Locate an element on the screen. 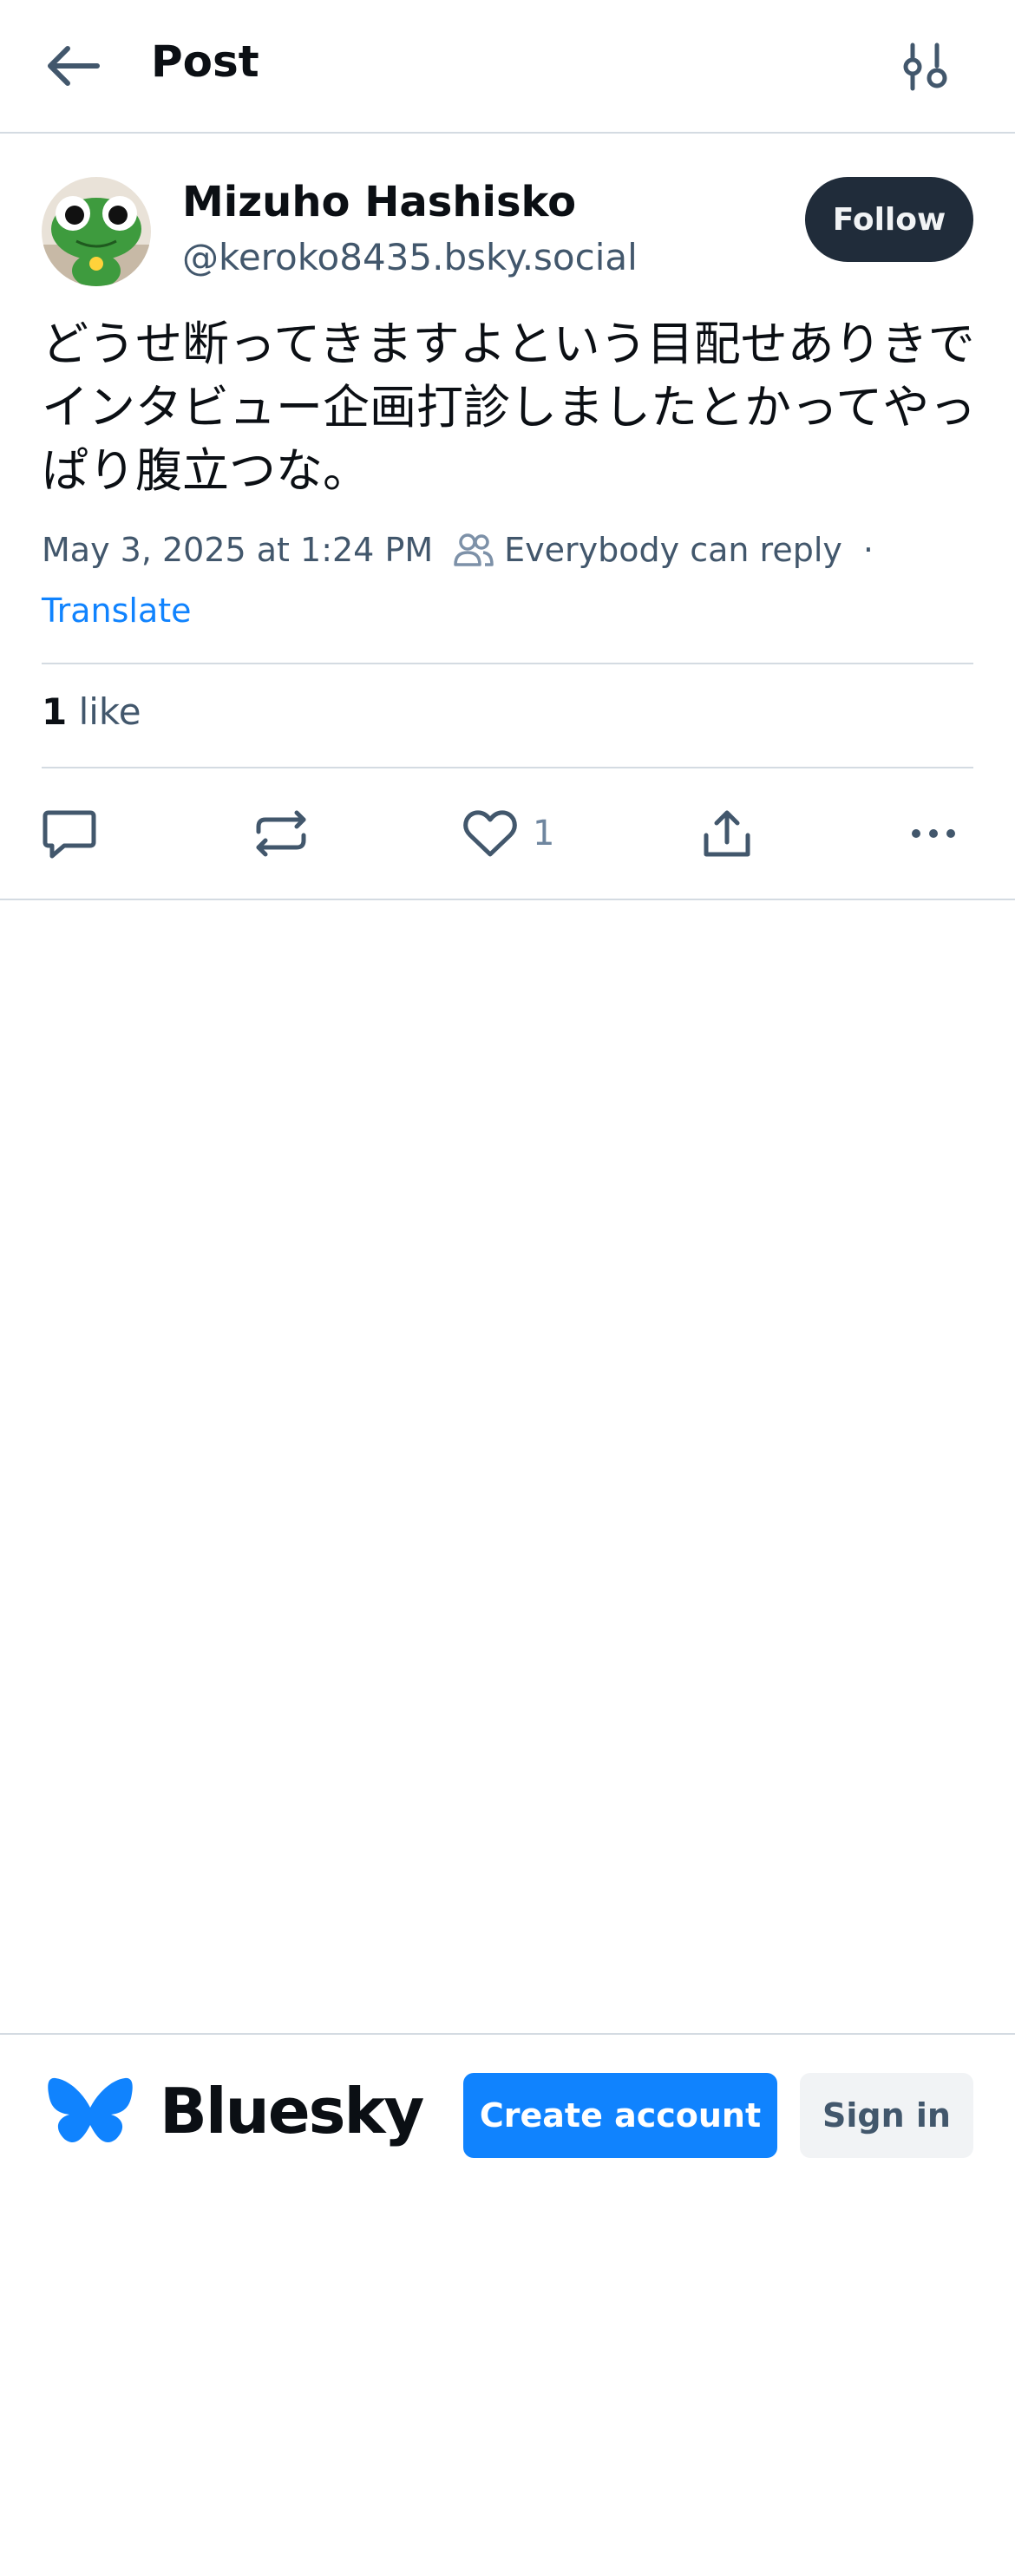 This screenshot has width=1015, height=2576. post-timestamp: May 3, 2025 at 1:24 PM is located at coordinates (237, 550).